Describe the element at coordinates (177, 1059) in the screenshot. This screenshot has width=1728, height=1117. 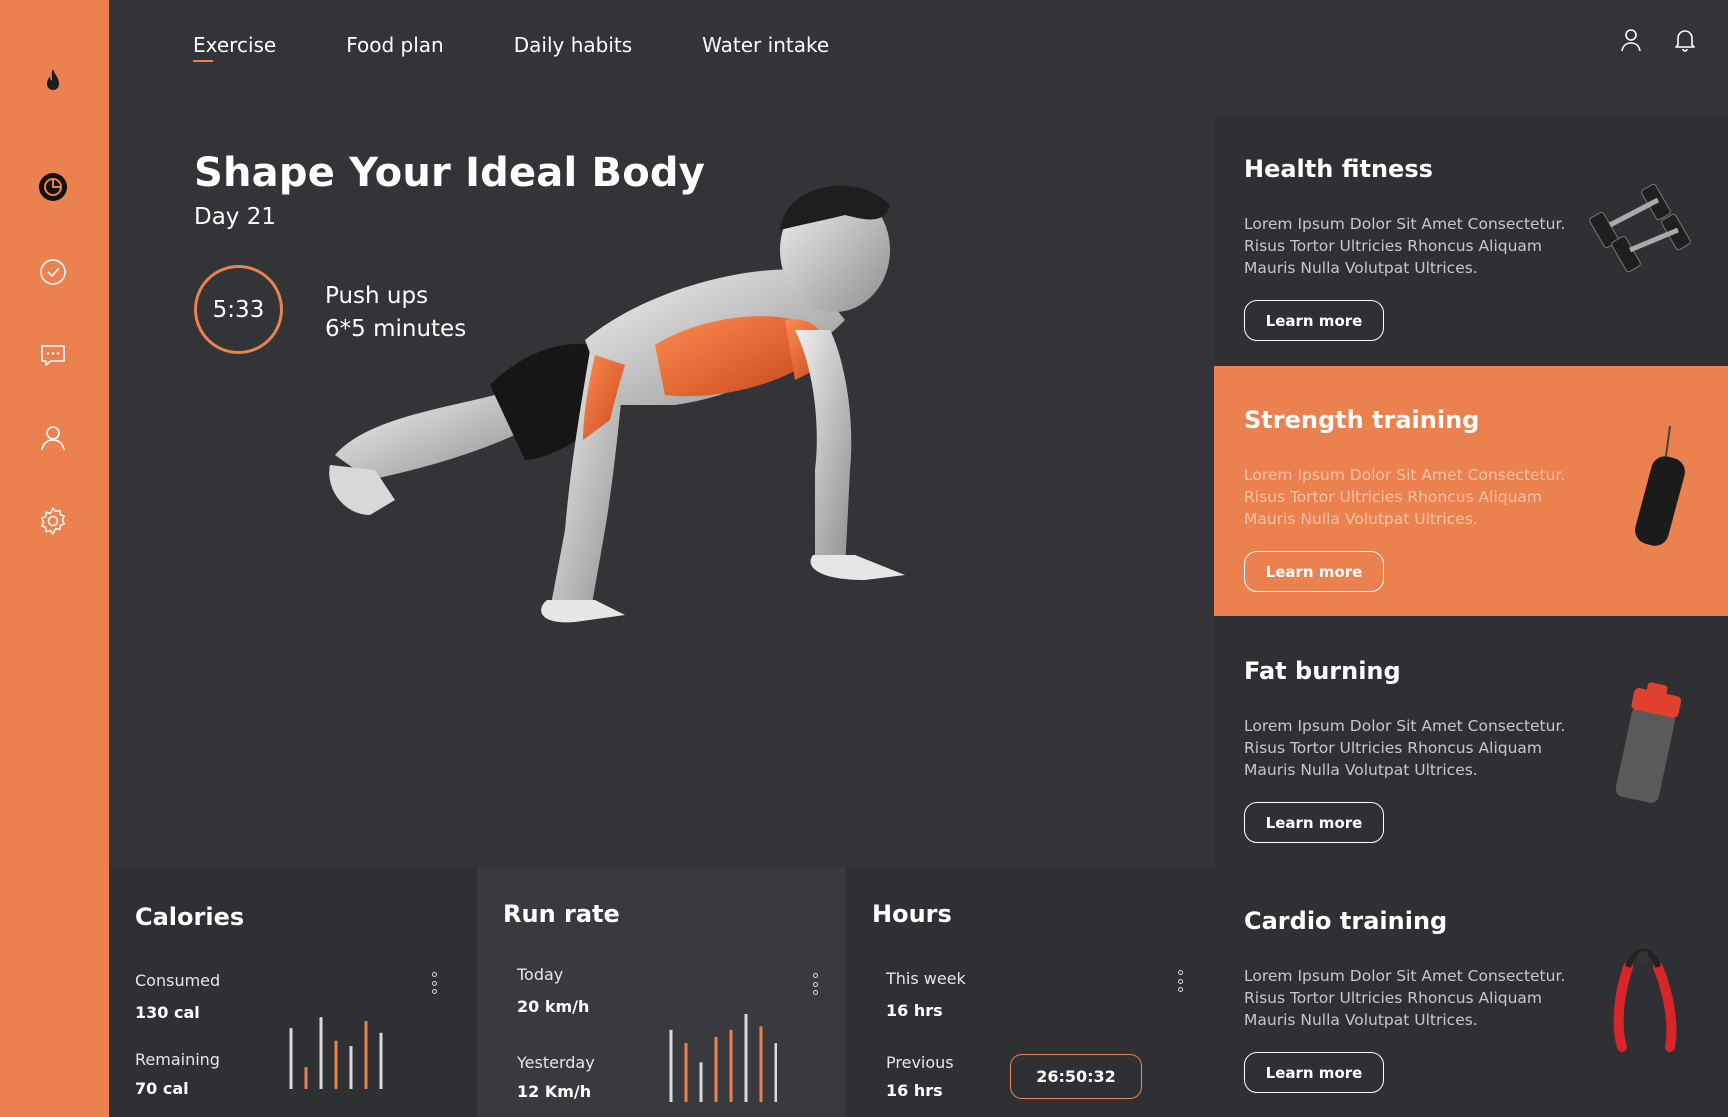
I see `remaining-label: Remaining` at that location.